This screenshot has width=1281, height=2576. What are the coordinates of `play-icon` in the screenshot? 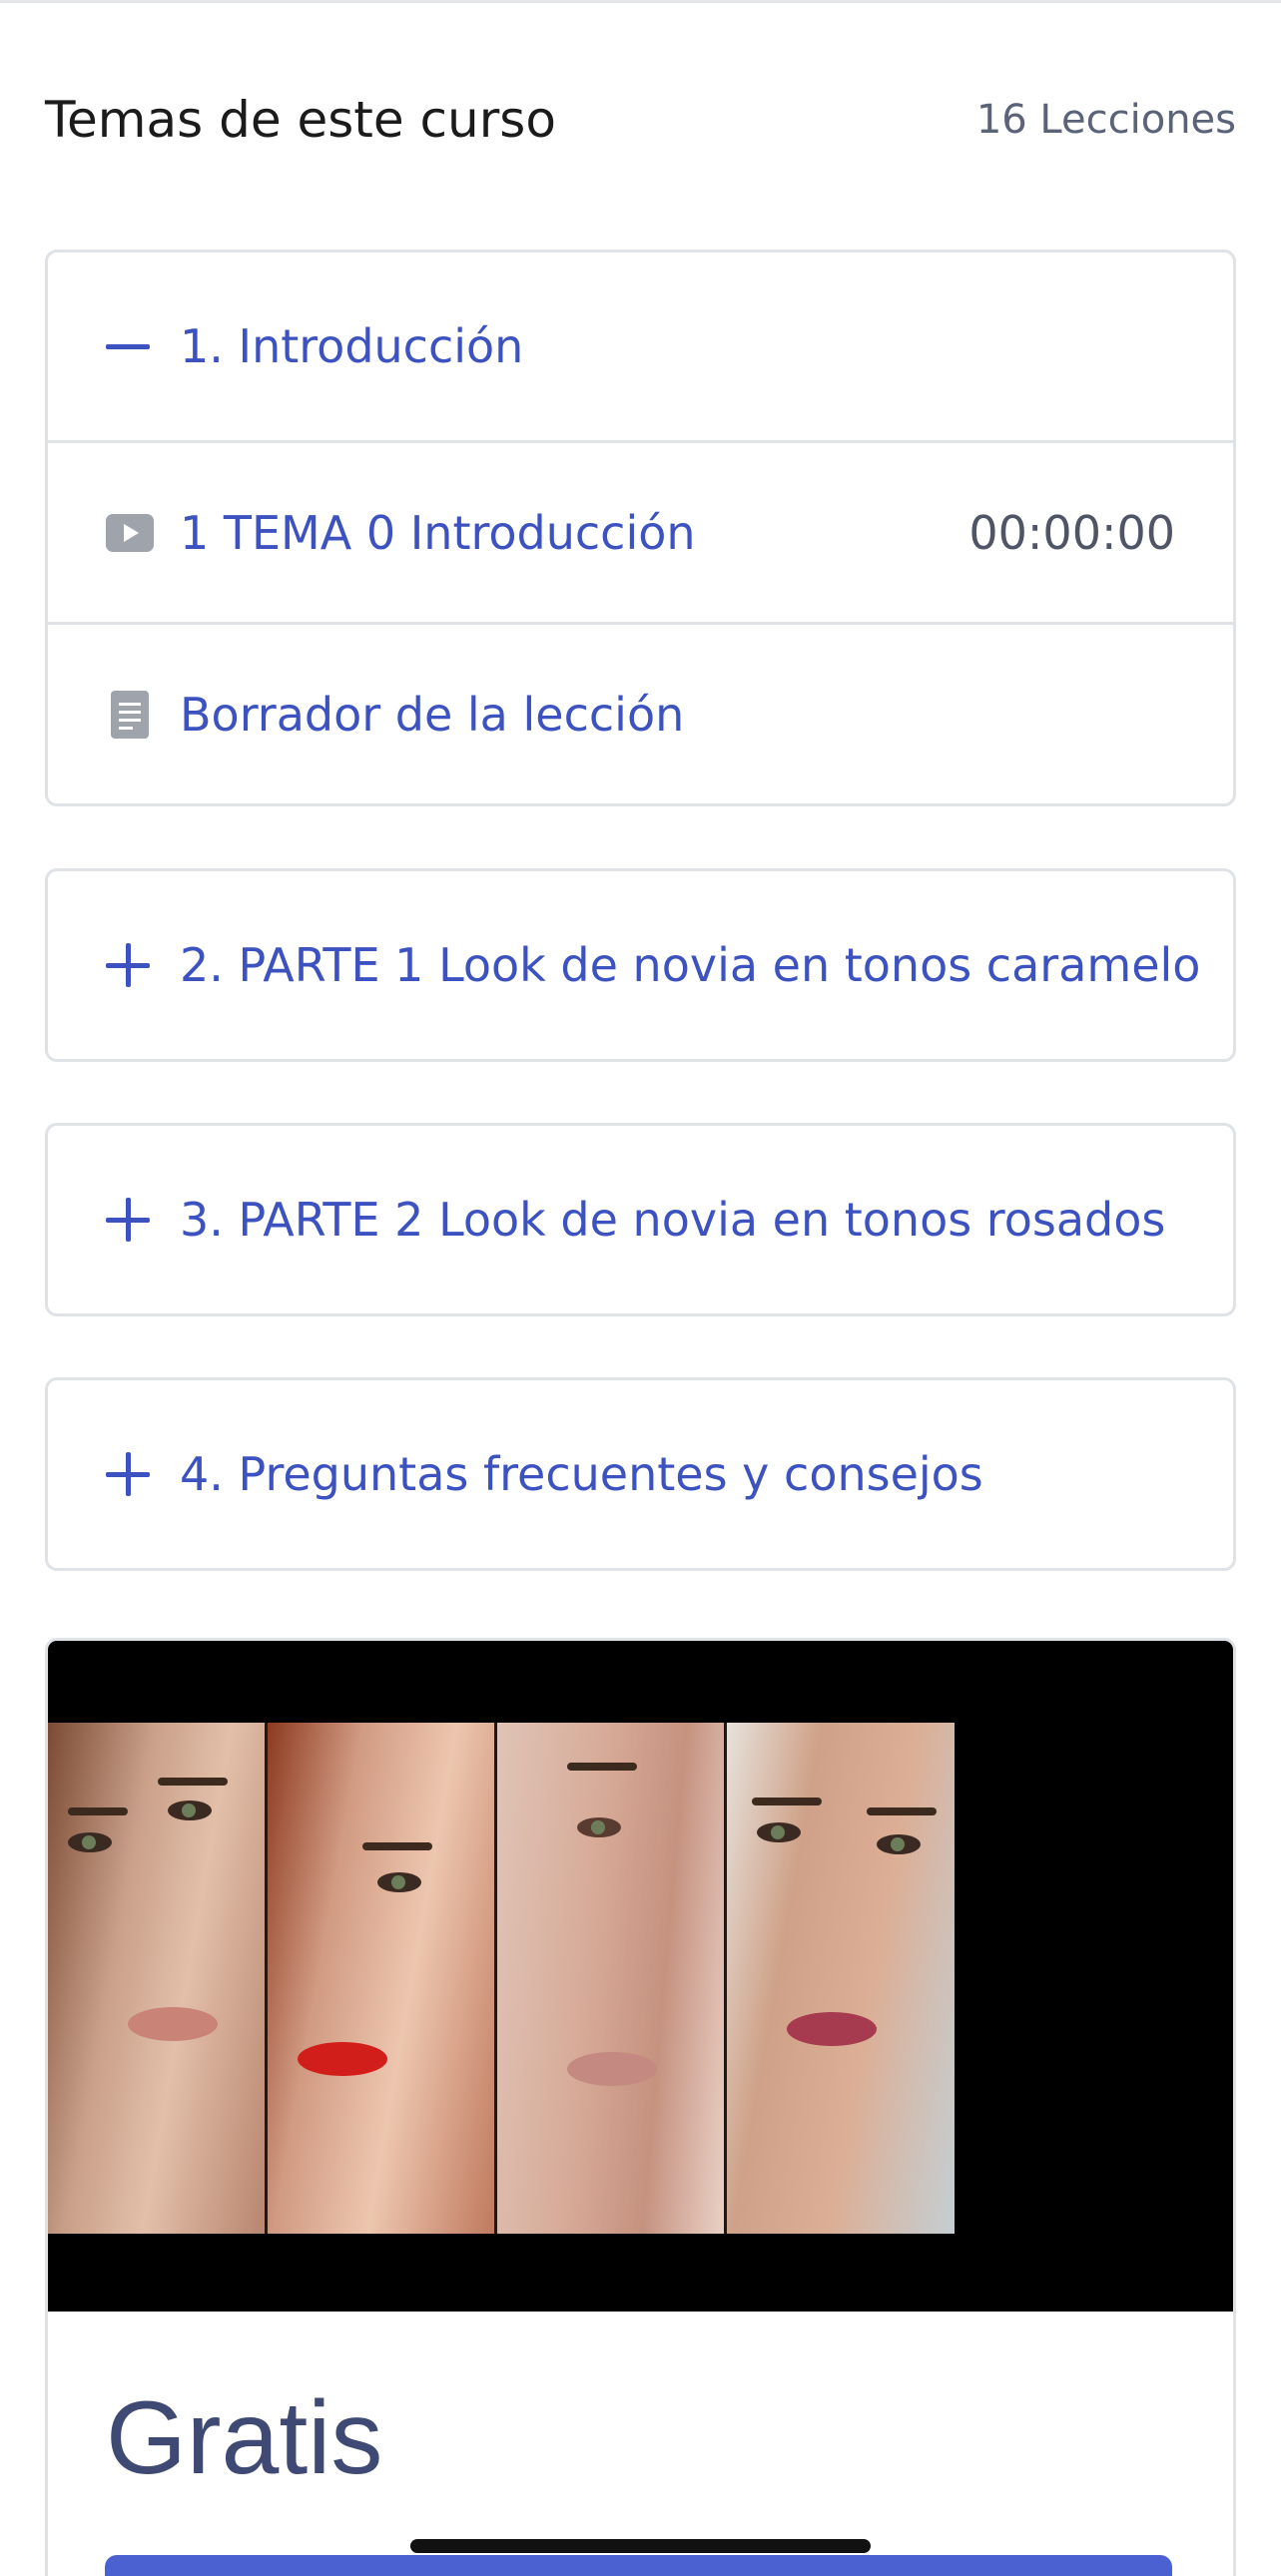 It's located at (143, 533).